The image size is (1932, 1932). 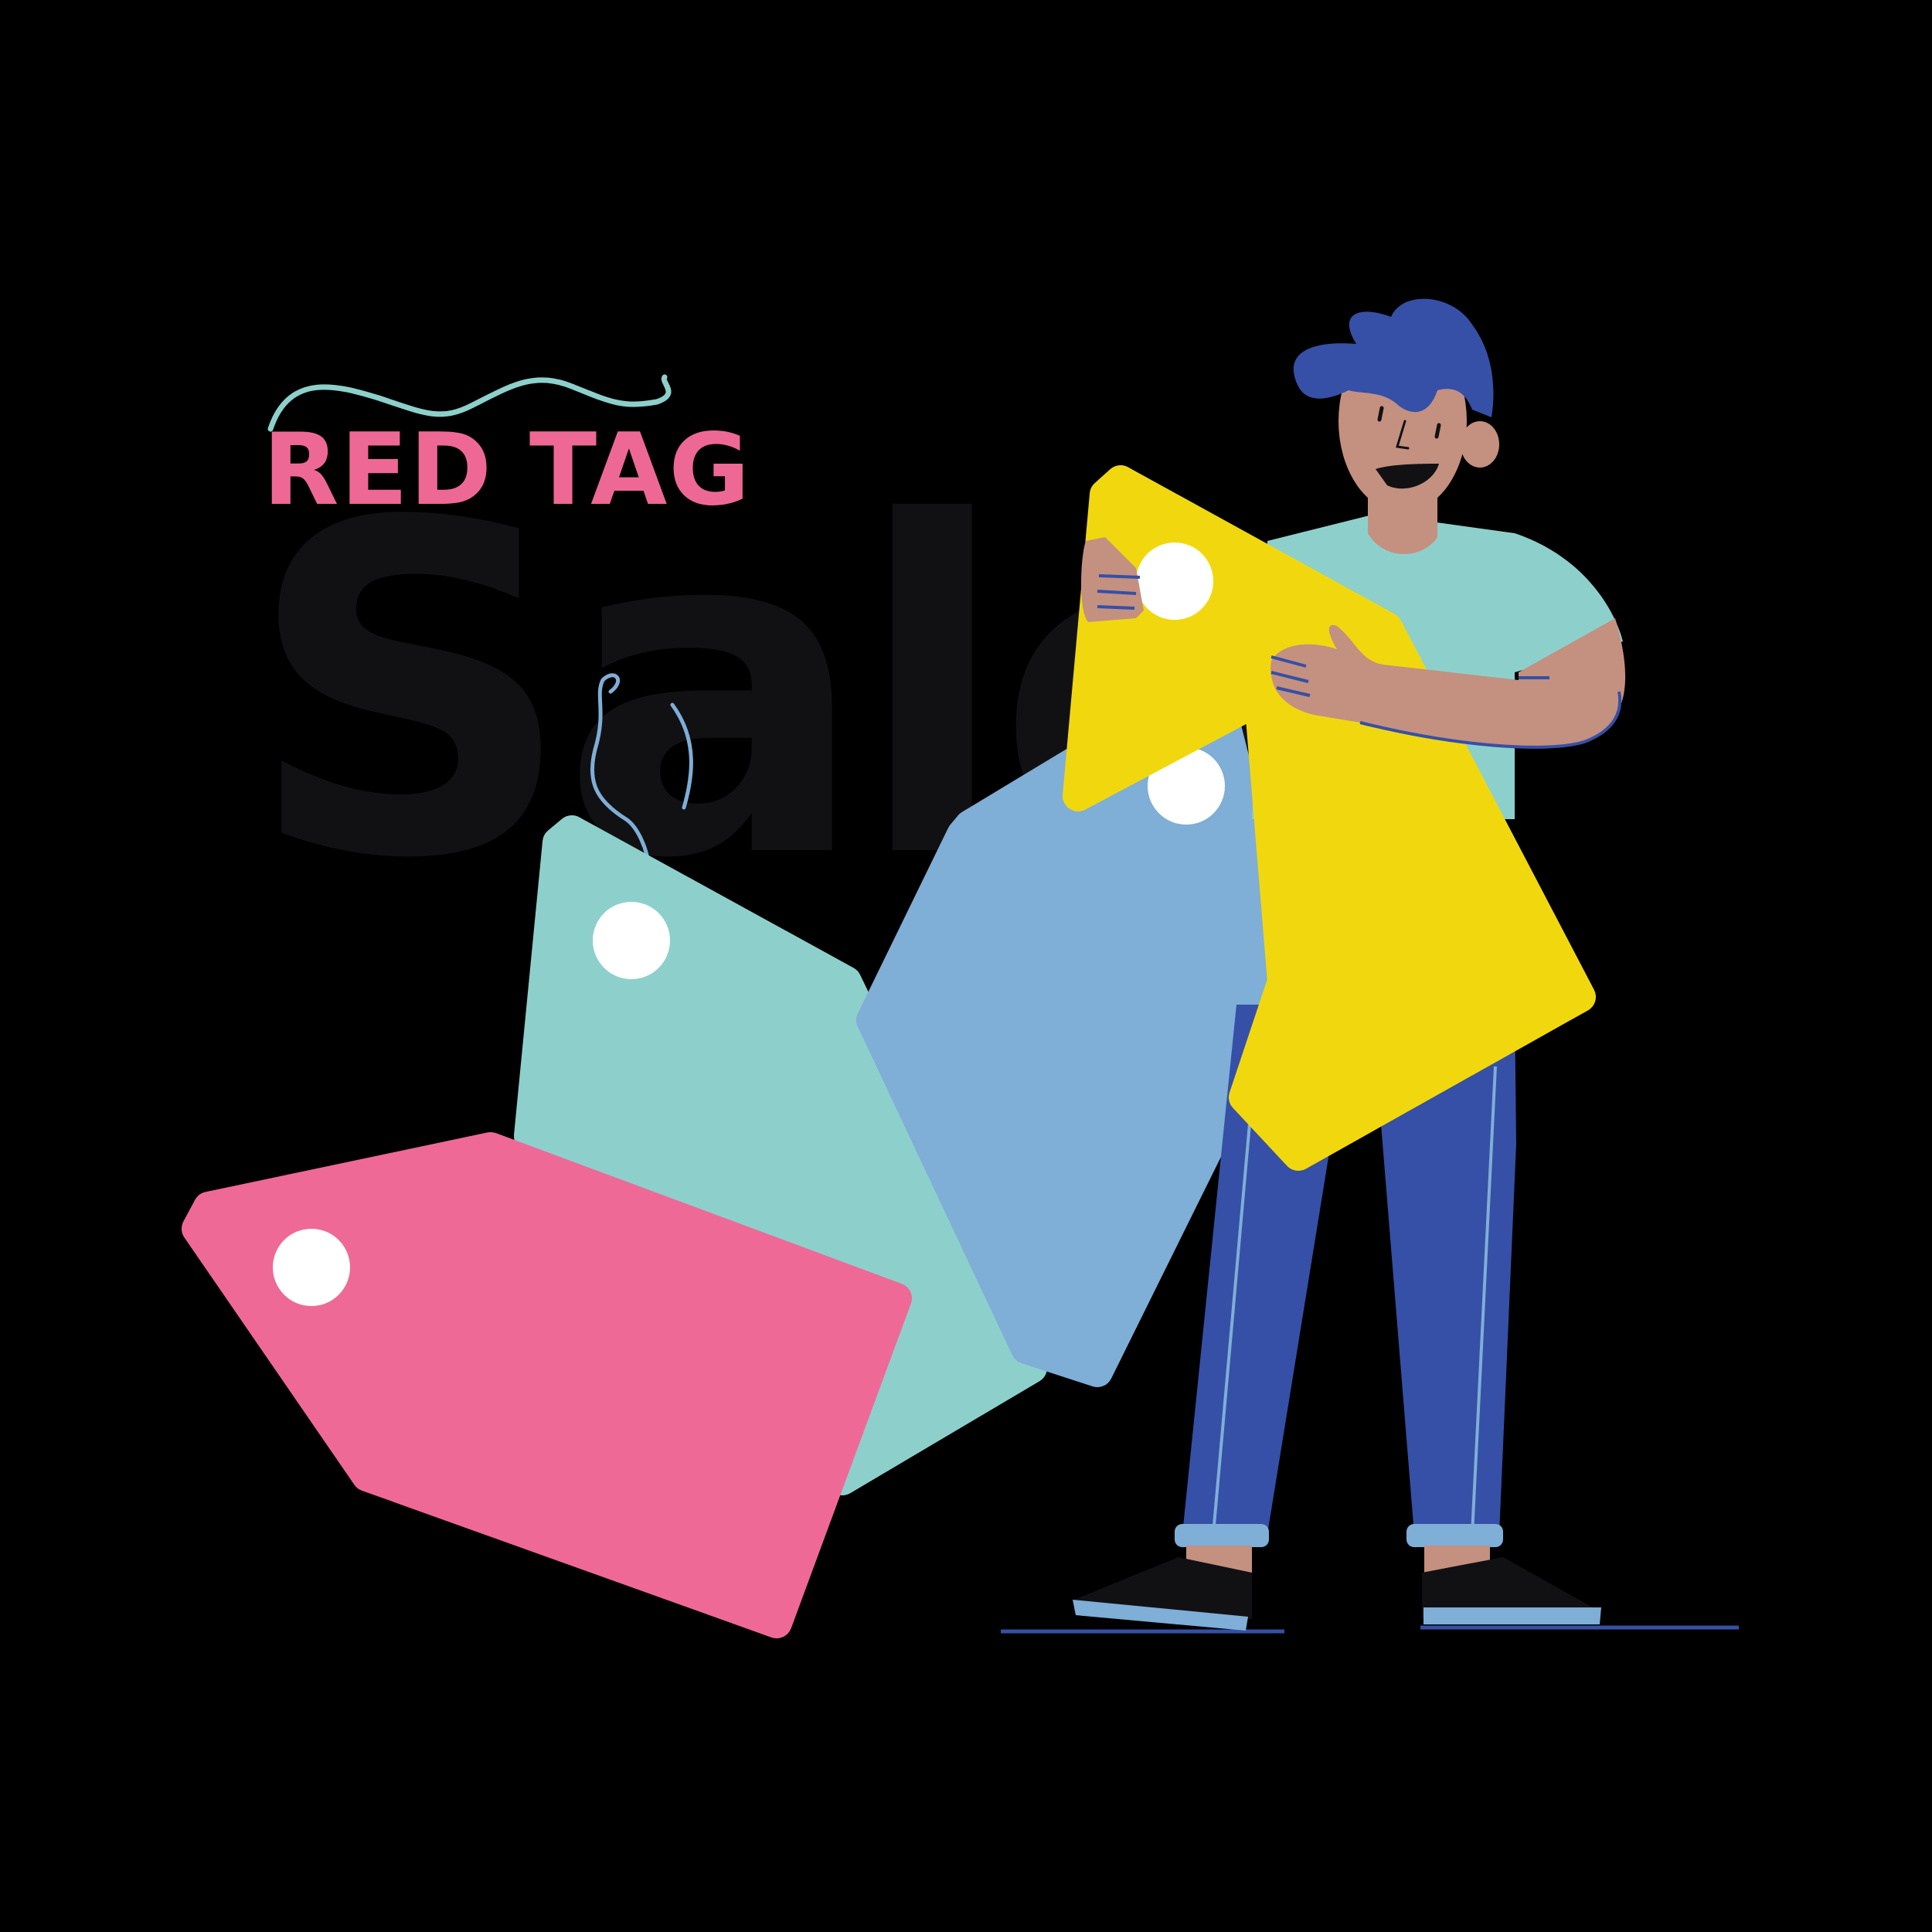 What do you see at coordinates (1480, 445) in the screenshot?
I see `ear` at bounding box center [1480, 445].